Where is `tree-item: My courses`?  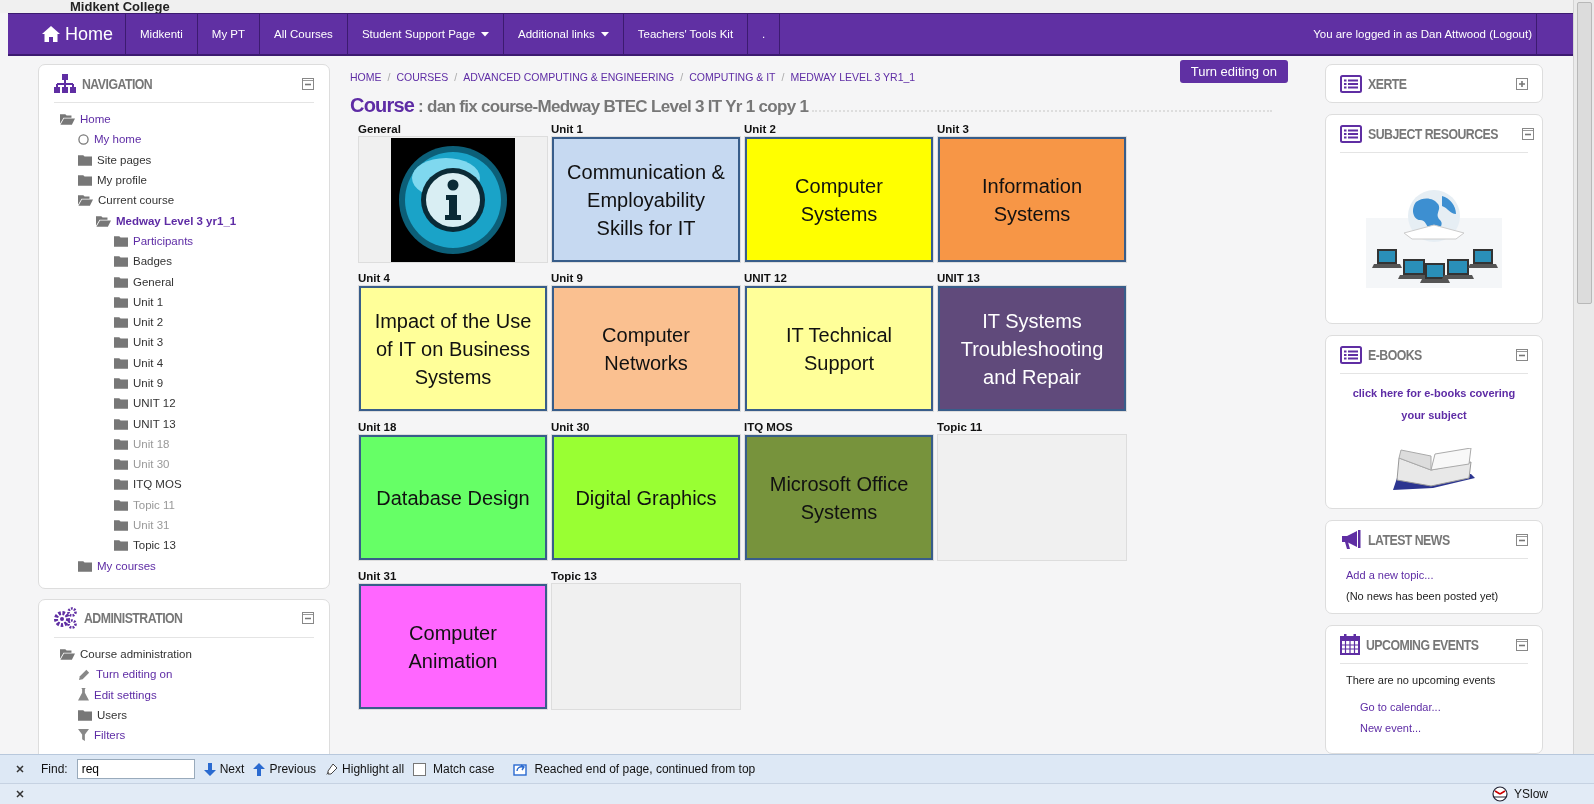
tree-item: My courses is located at coordinates (196, 565).